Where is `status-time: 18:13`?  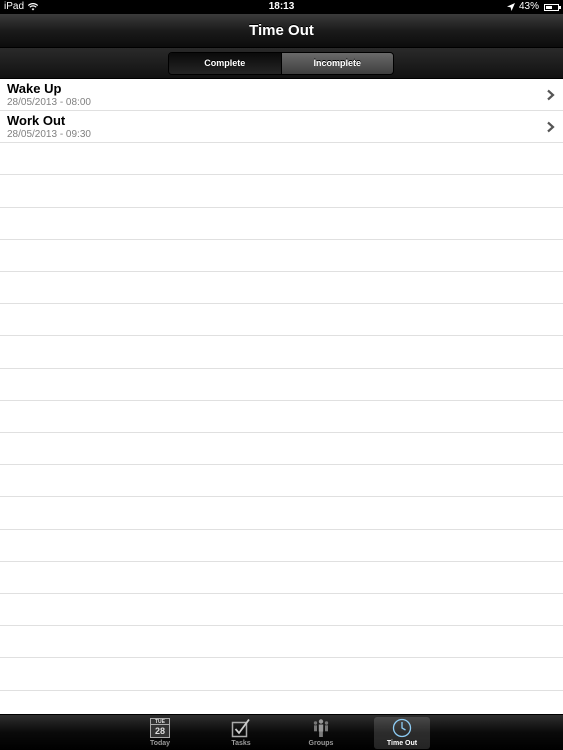 status-time: 18:13 is located at coordinates (281, 6).